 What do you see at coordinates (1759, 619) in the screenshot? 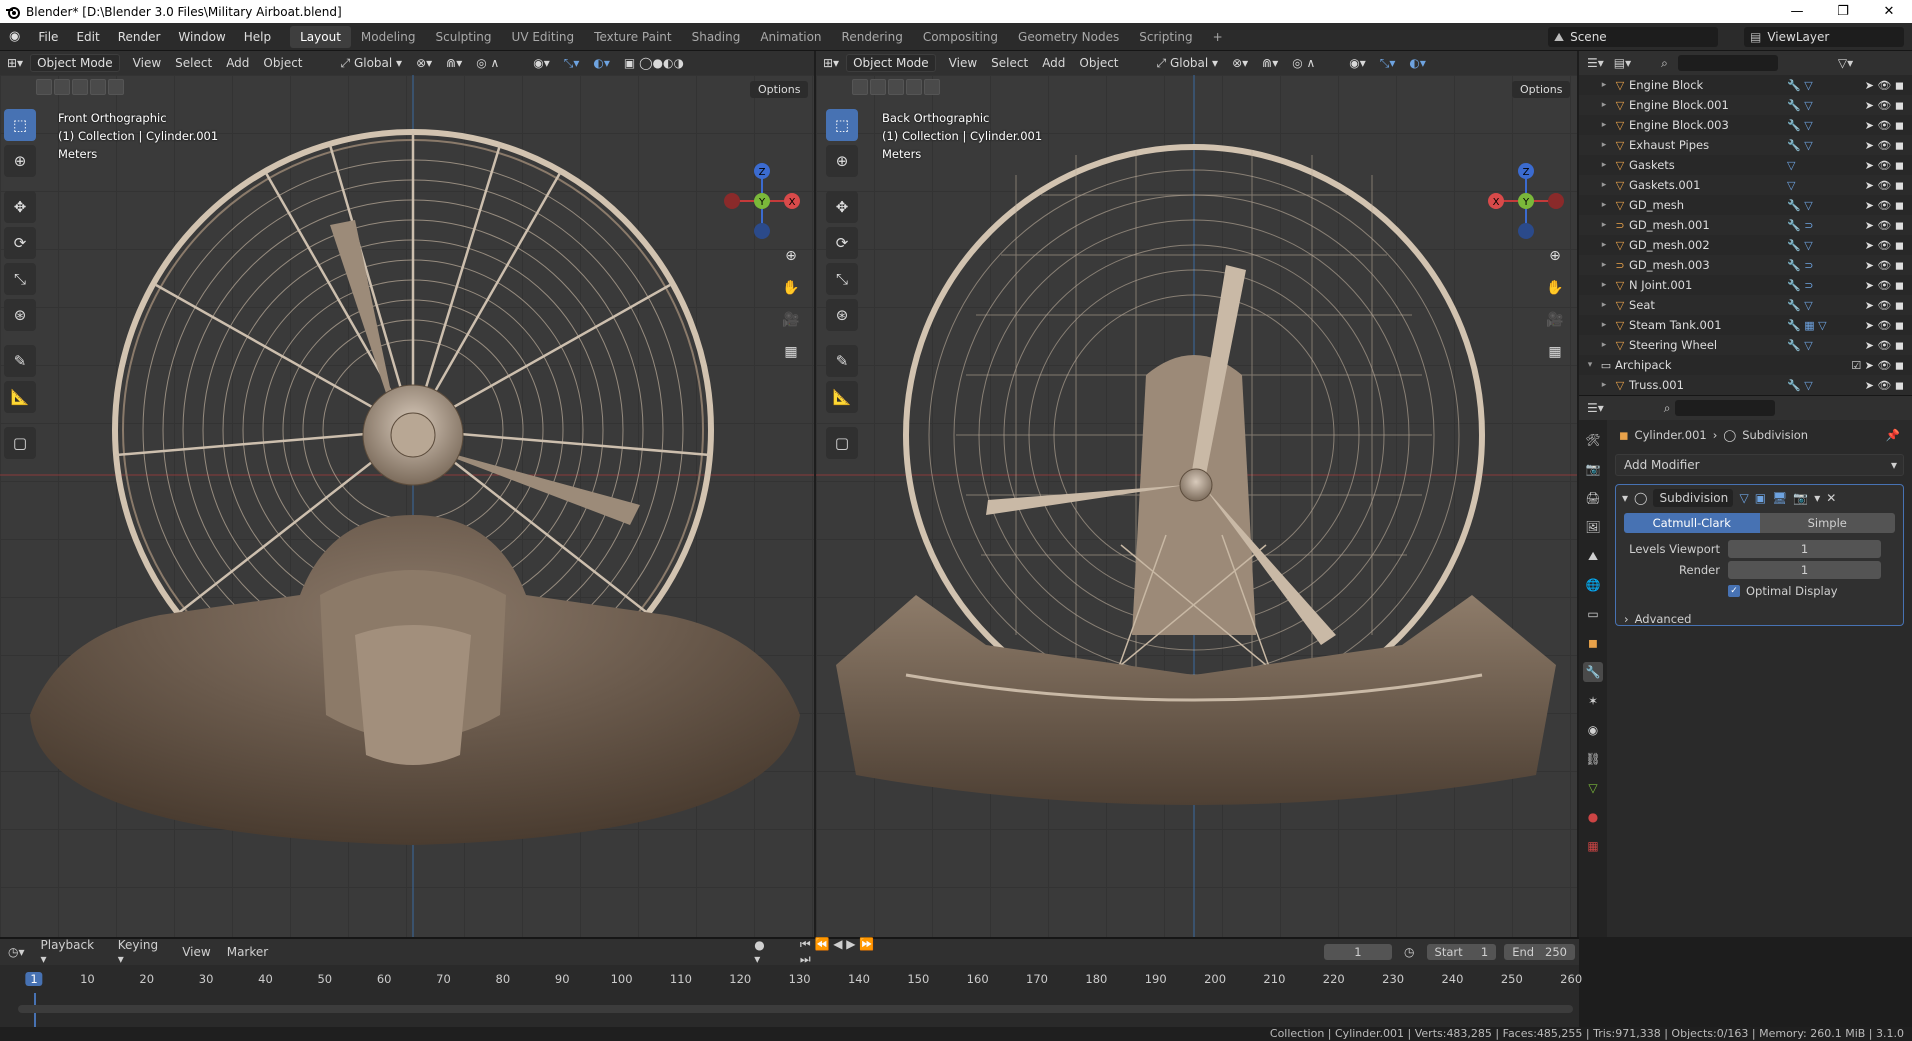
I see `advanced-row: › Advanced` at bounding box center [1759, 619].